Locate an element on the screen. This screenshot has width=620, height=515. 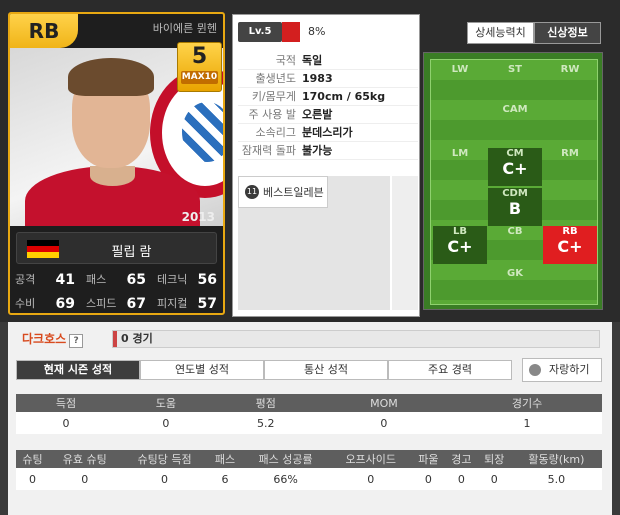
label: RW is located at coordinates (570, 69).